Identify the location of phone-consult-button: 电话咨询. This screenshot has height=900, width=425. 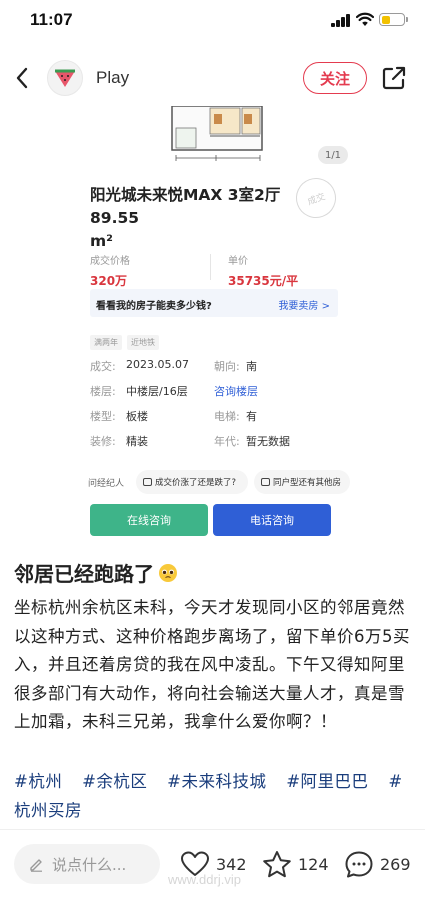
(272, 520).